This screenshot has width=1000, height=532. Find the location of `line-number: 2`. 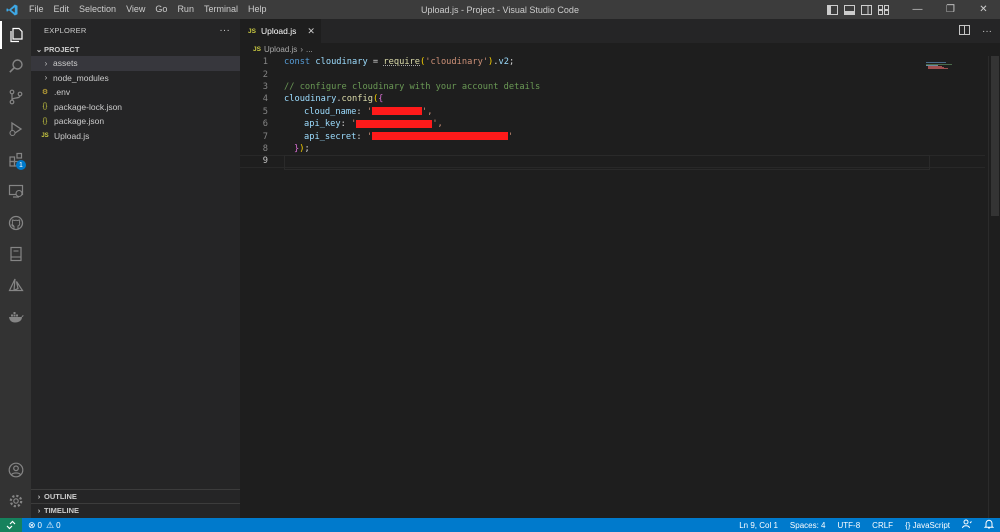

line-number: 2 is located at coordinates (265, 74).